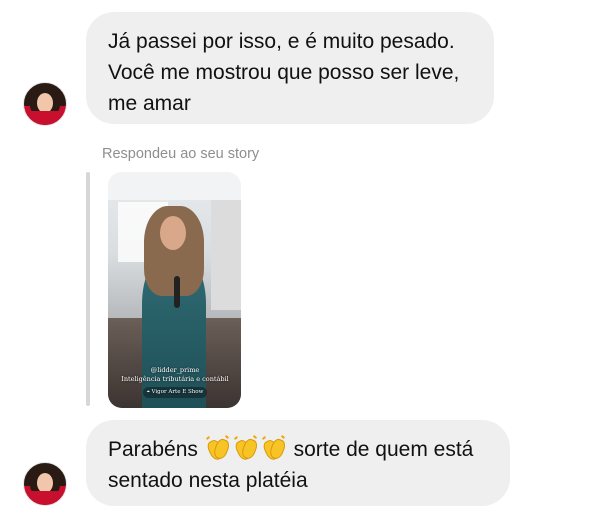 This screenshot has width=590, height=516. I want to click on message-line: me amar, so click(149, 103).